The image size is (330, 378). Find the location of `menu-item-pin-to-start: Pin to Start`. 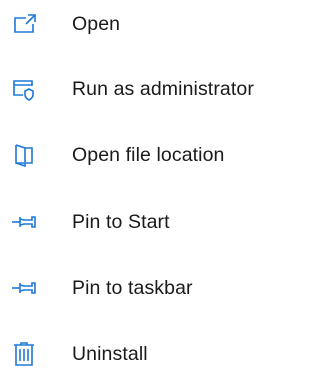

menu-item-pin-to-start: Pin to Start is located at coordinates (165, 222).